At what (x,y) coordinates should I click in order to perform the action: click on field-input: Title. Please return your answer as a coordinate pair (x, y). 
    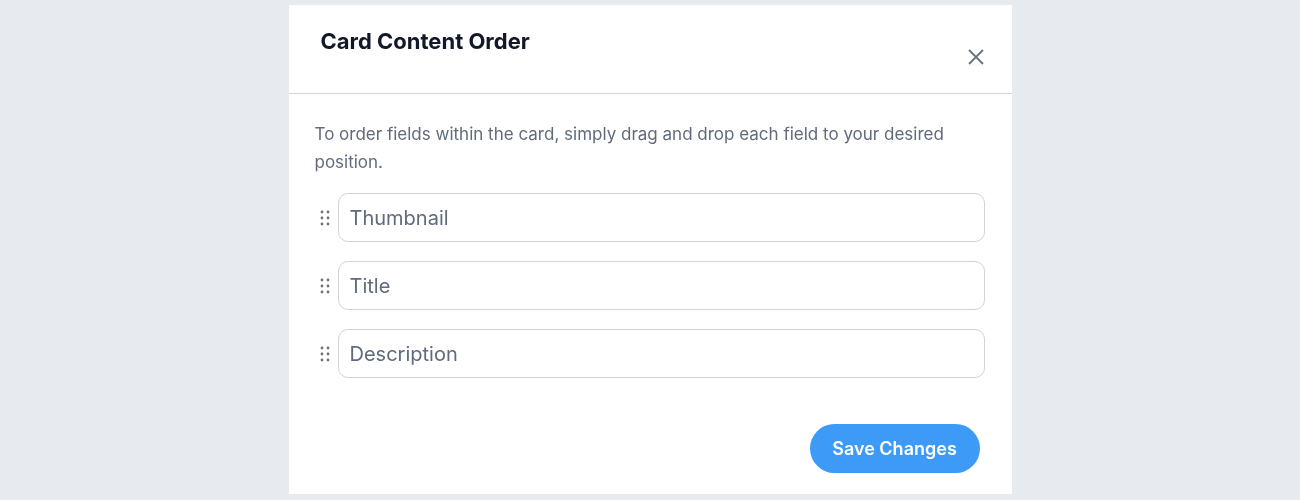
    Looking at the image, I should click on (661, 285).